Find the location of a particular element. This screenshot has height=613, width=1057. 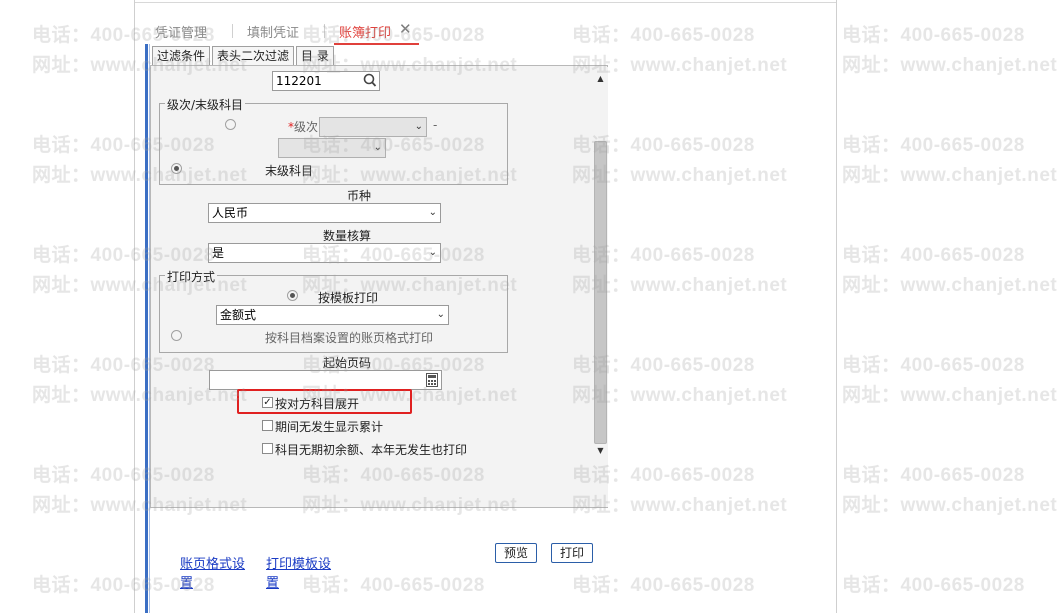

subject-code-value: 112201 is located at coordinates (299, 81).